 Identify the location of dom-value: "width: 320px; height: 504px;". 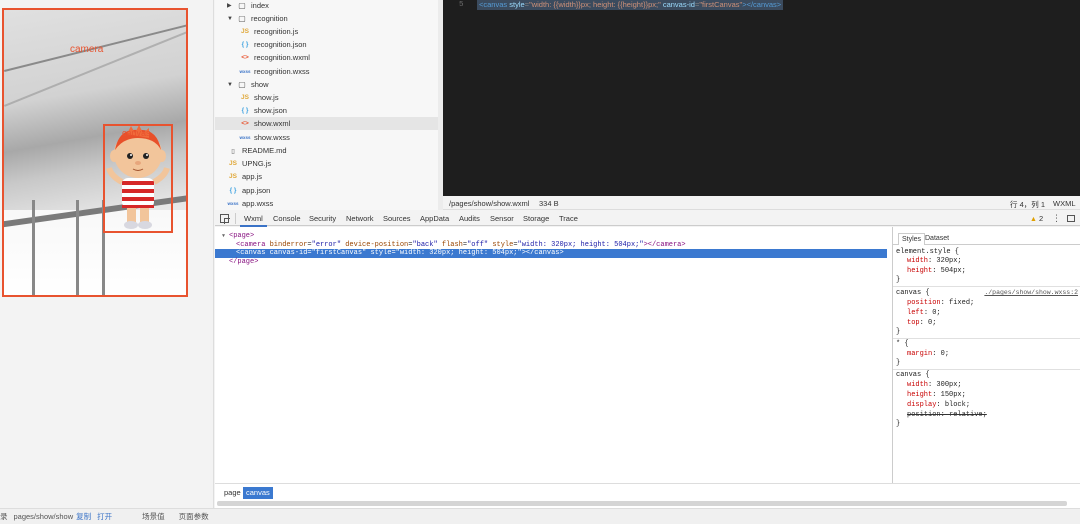
(580, 245).